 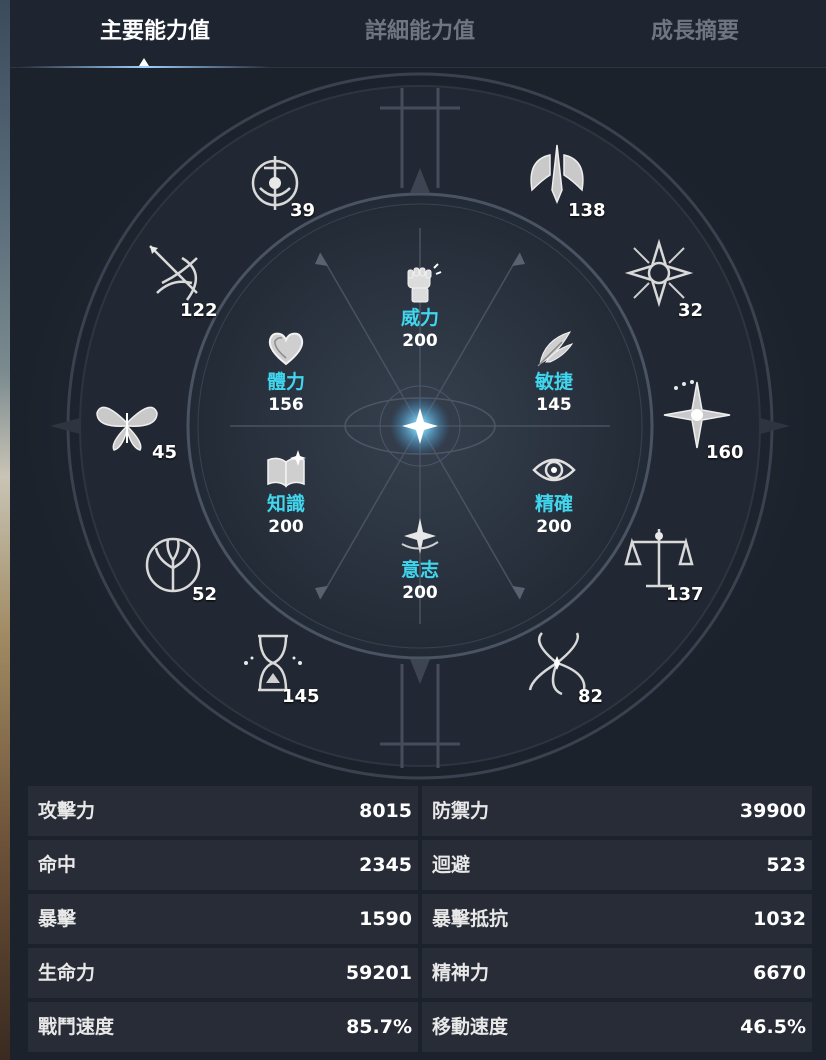 What do you see at coordinates (697, 415) in the screenshot?
I see `compass-star-icon` at bounding box center [697, 415].